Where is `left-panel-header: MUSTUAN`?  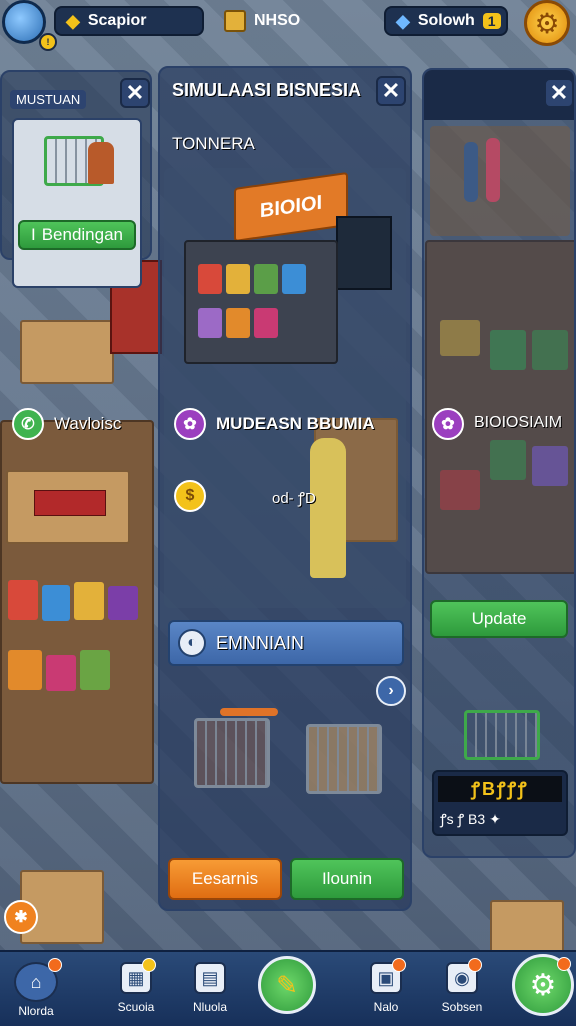
left-panel-header: MUSTUAN is located at coordinates (48, 99).